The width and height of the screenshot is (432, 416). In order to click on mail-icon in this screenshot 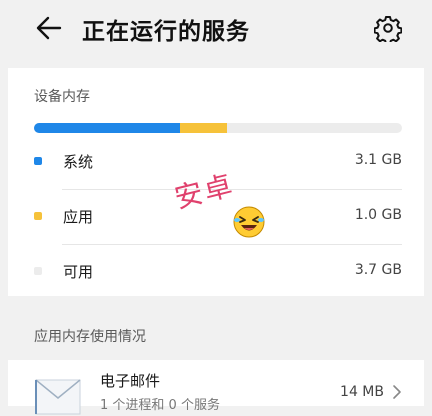, I will do `click(58, 397)`.